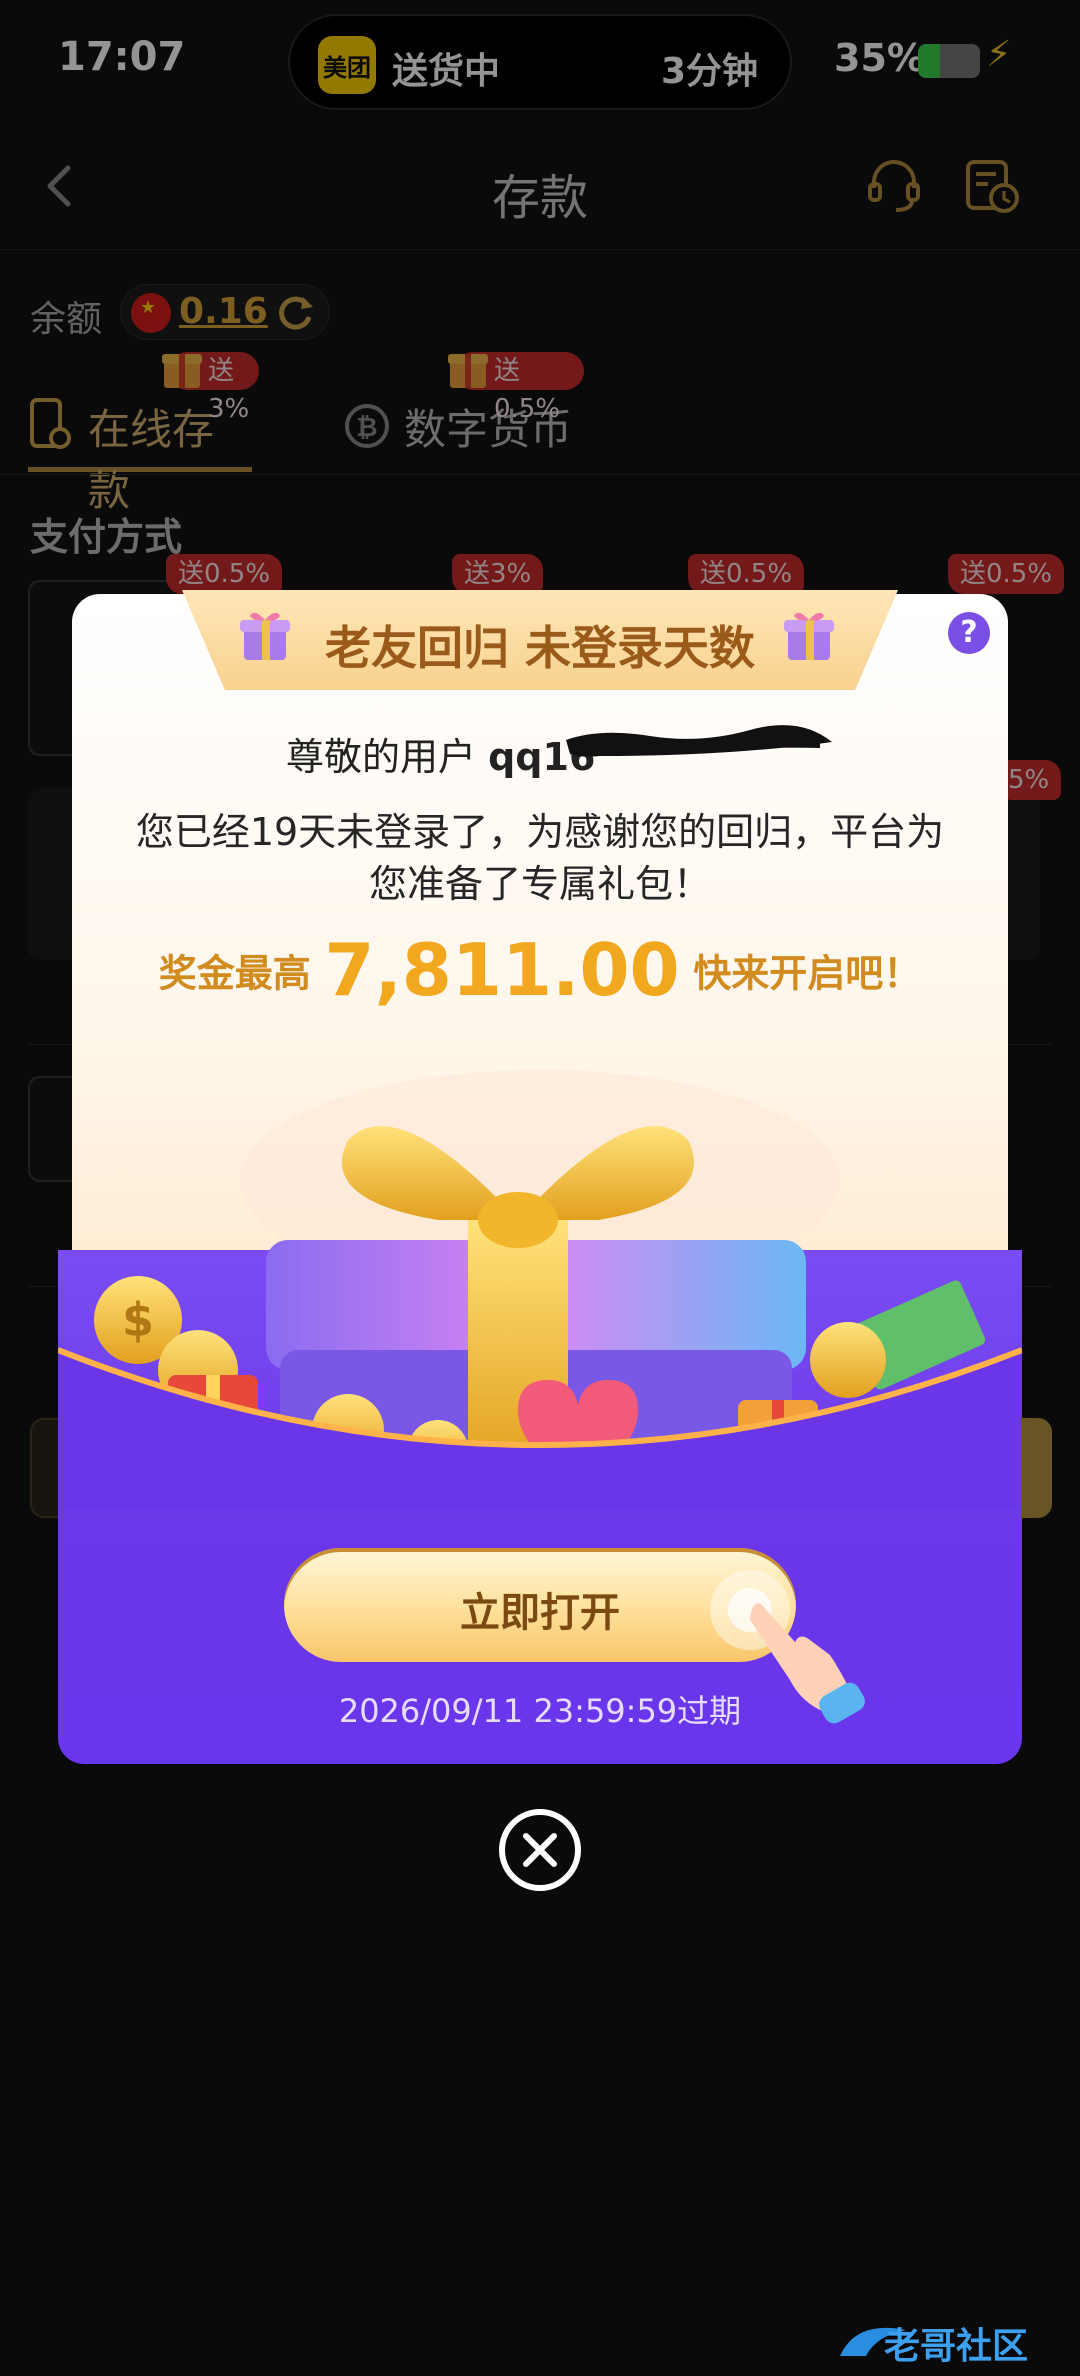  I want to click on redaction-scribble, so click(699, 741).